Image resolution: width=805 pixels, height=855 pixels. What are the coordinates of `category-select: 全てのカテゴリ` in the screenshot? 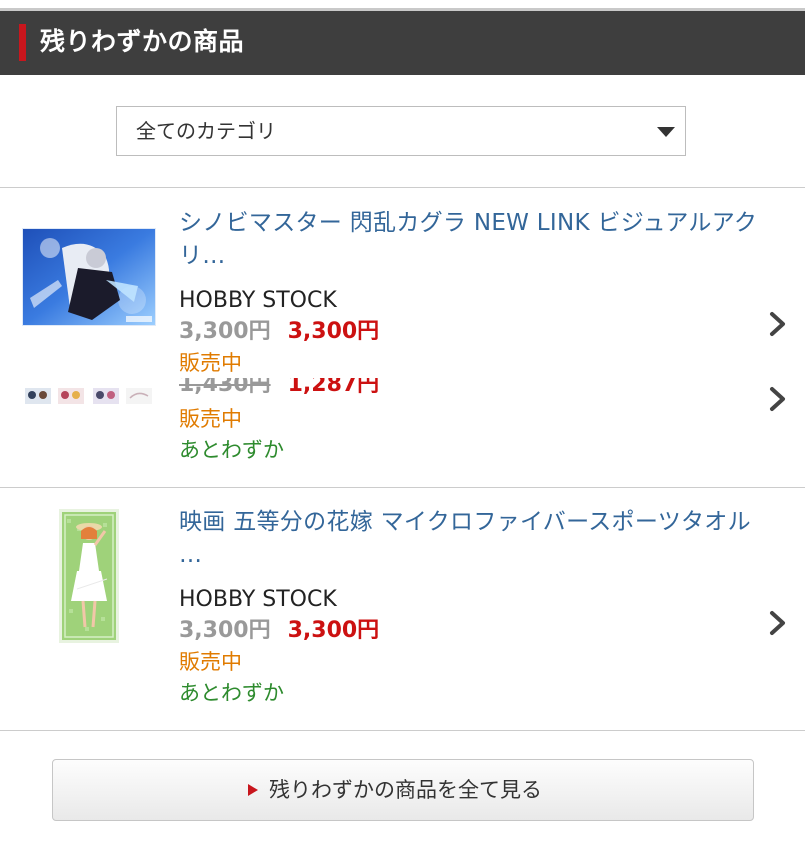 It's located at (401, 131).